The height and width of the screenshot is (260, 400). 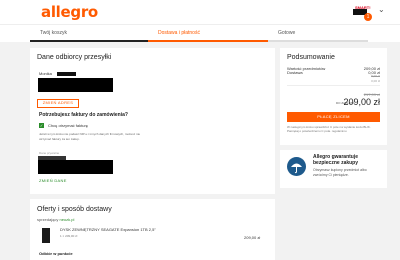 I want to click on invoice-question: Potrzebujesz faktury do zamówienia?, so click(x=83, y=115).